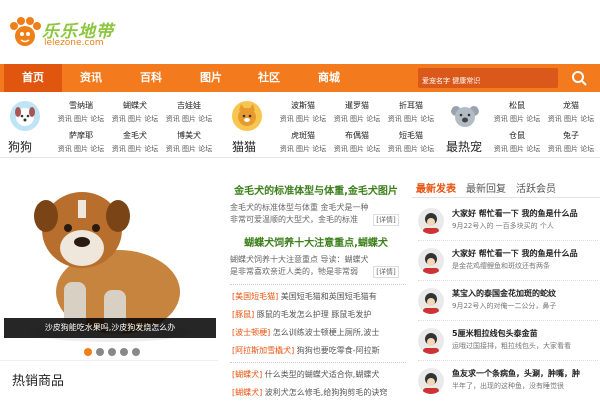 The height and width of the screenshot is (402, 600). What do you see at coordinates (536, 187) in the screenshot?
I see `tab-active-members: 活跃会员` at bounding box center [536, 187].